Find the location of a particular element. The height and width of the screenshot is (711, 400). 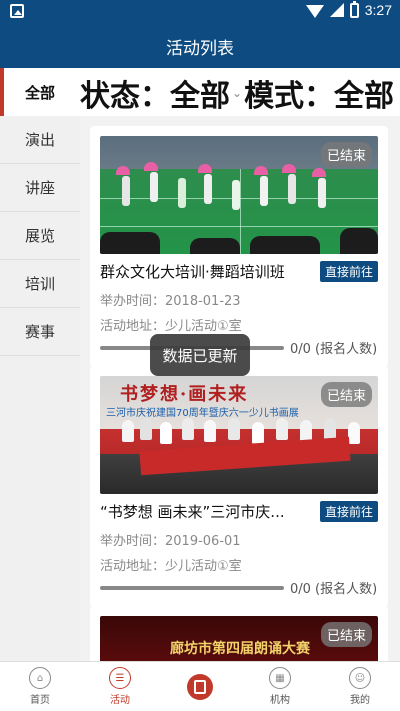

activity-title: 群众文化大培训·舞蹈培训班 is located at coordinates (192, 271).